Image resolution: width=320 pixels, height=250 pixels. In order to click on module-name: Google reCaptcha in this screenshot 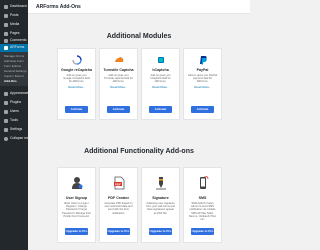, I will do `click(76, 70)`.